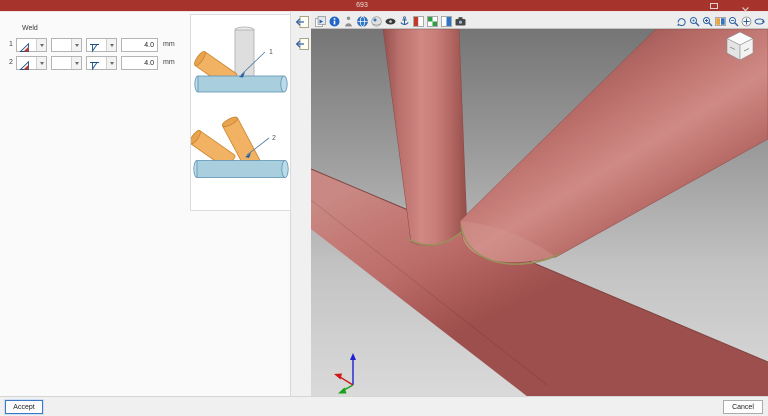 The height and width of the screenshot is (416, 768). I want to click on fit-work-area-icon, so click(720, 20).